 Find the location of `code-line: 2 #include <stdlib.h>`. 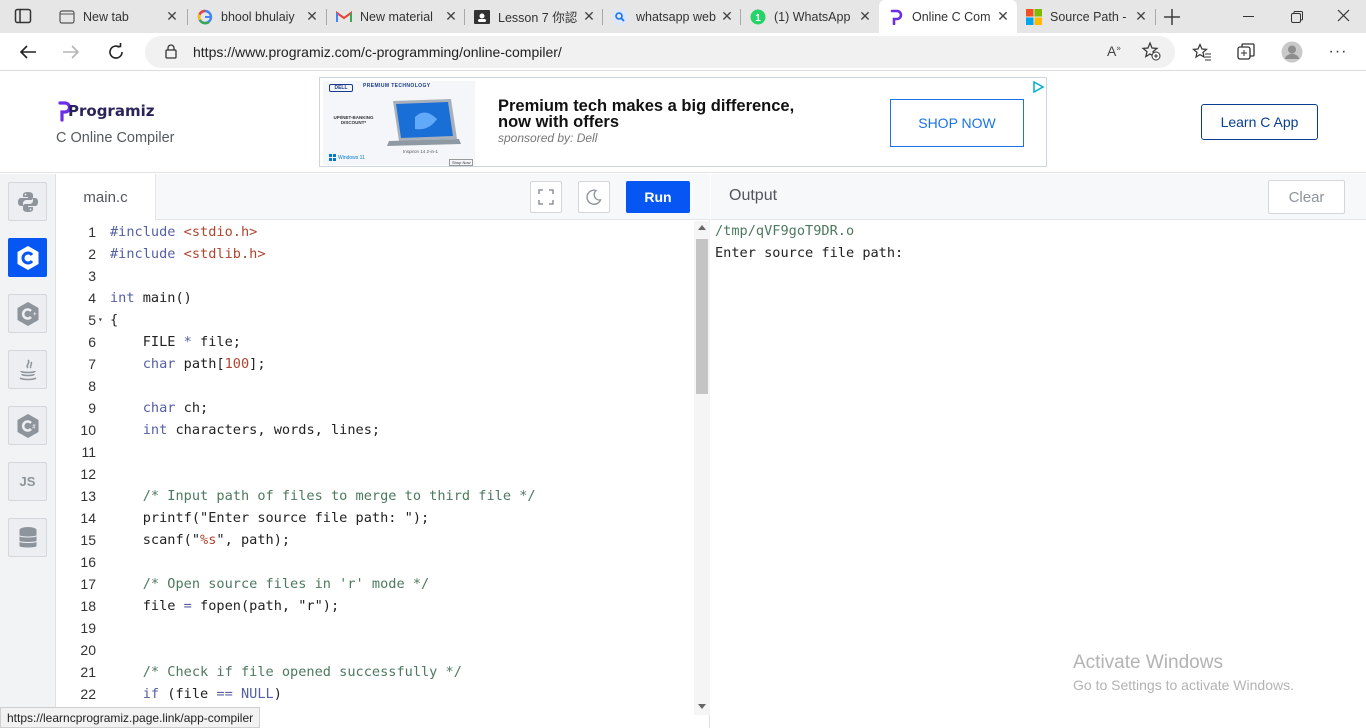

code-line: 2 #include <stdlib.h> is located at coordinates (375, 254).